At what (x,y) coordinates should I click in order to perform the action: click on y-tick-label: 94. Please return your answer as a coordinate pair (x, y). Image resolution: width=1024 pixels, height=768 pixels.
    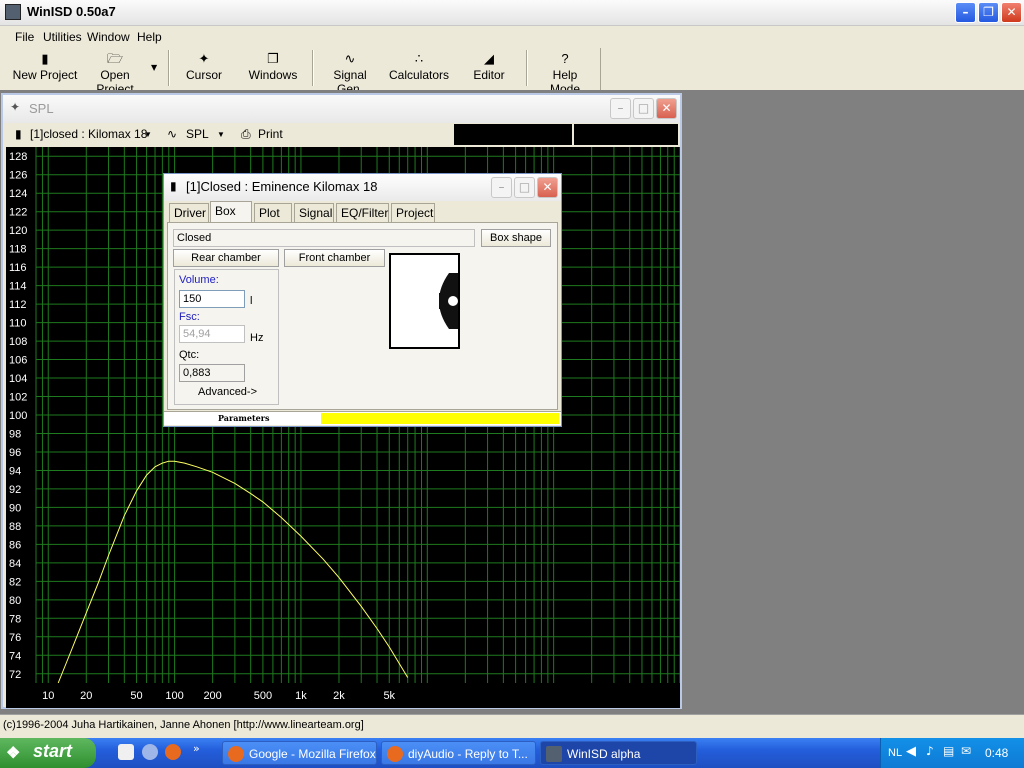
    Looking at the image, I should click on (15, 471).